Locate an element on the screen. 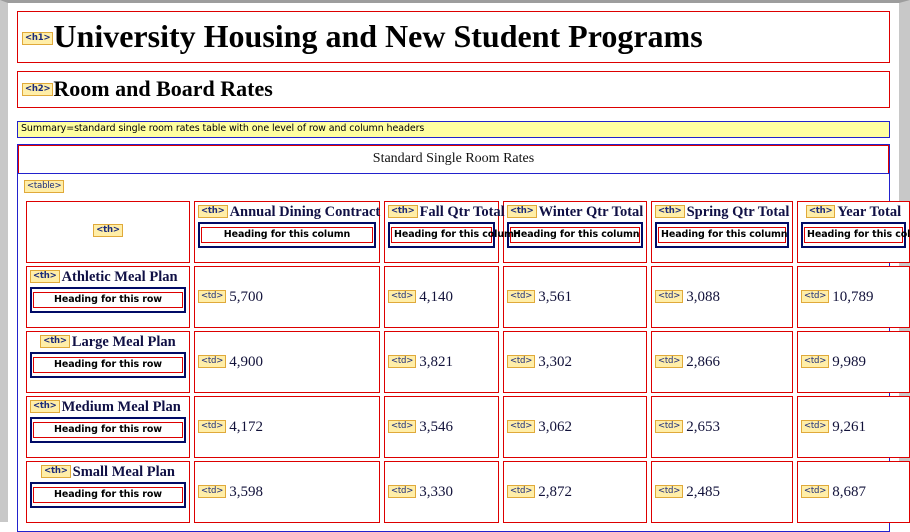 This screenshot has height=532, width=910. row-header-large-meal-plan: <th> Large Meal Plan Heading for this row is located at coordinates (108, 362).